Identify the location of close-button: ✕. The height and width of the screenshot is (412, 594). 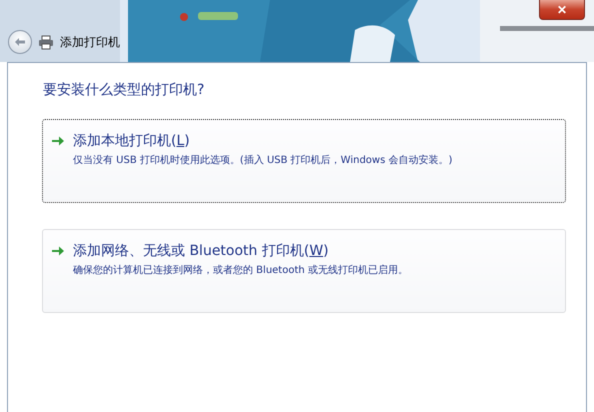
(562, 10).